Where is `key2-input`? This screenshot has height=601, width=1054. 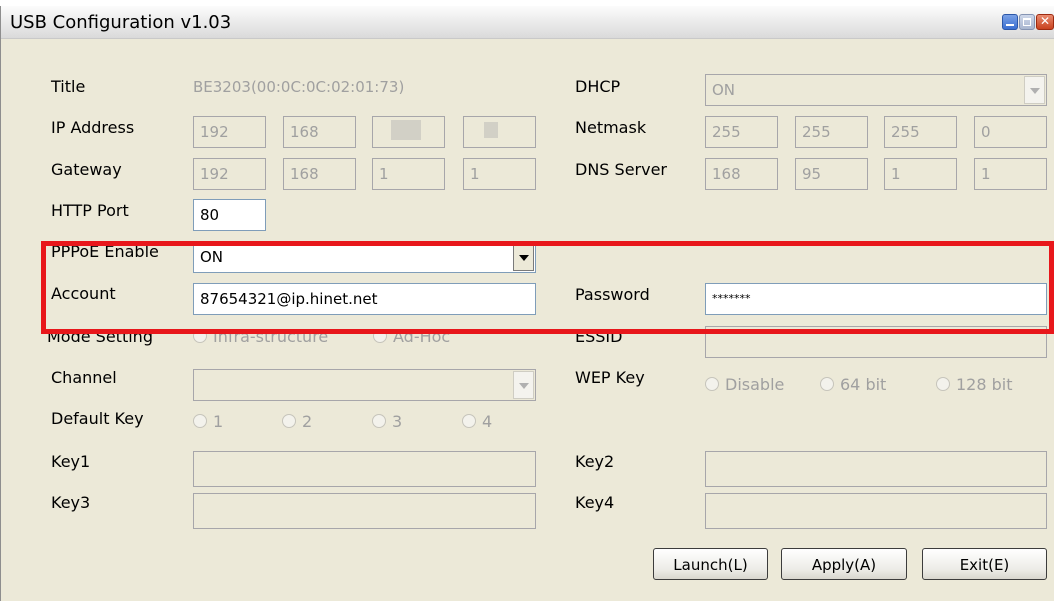
key2-input is located at coordinates (876, 469).